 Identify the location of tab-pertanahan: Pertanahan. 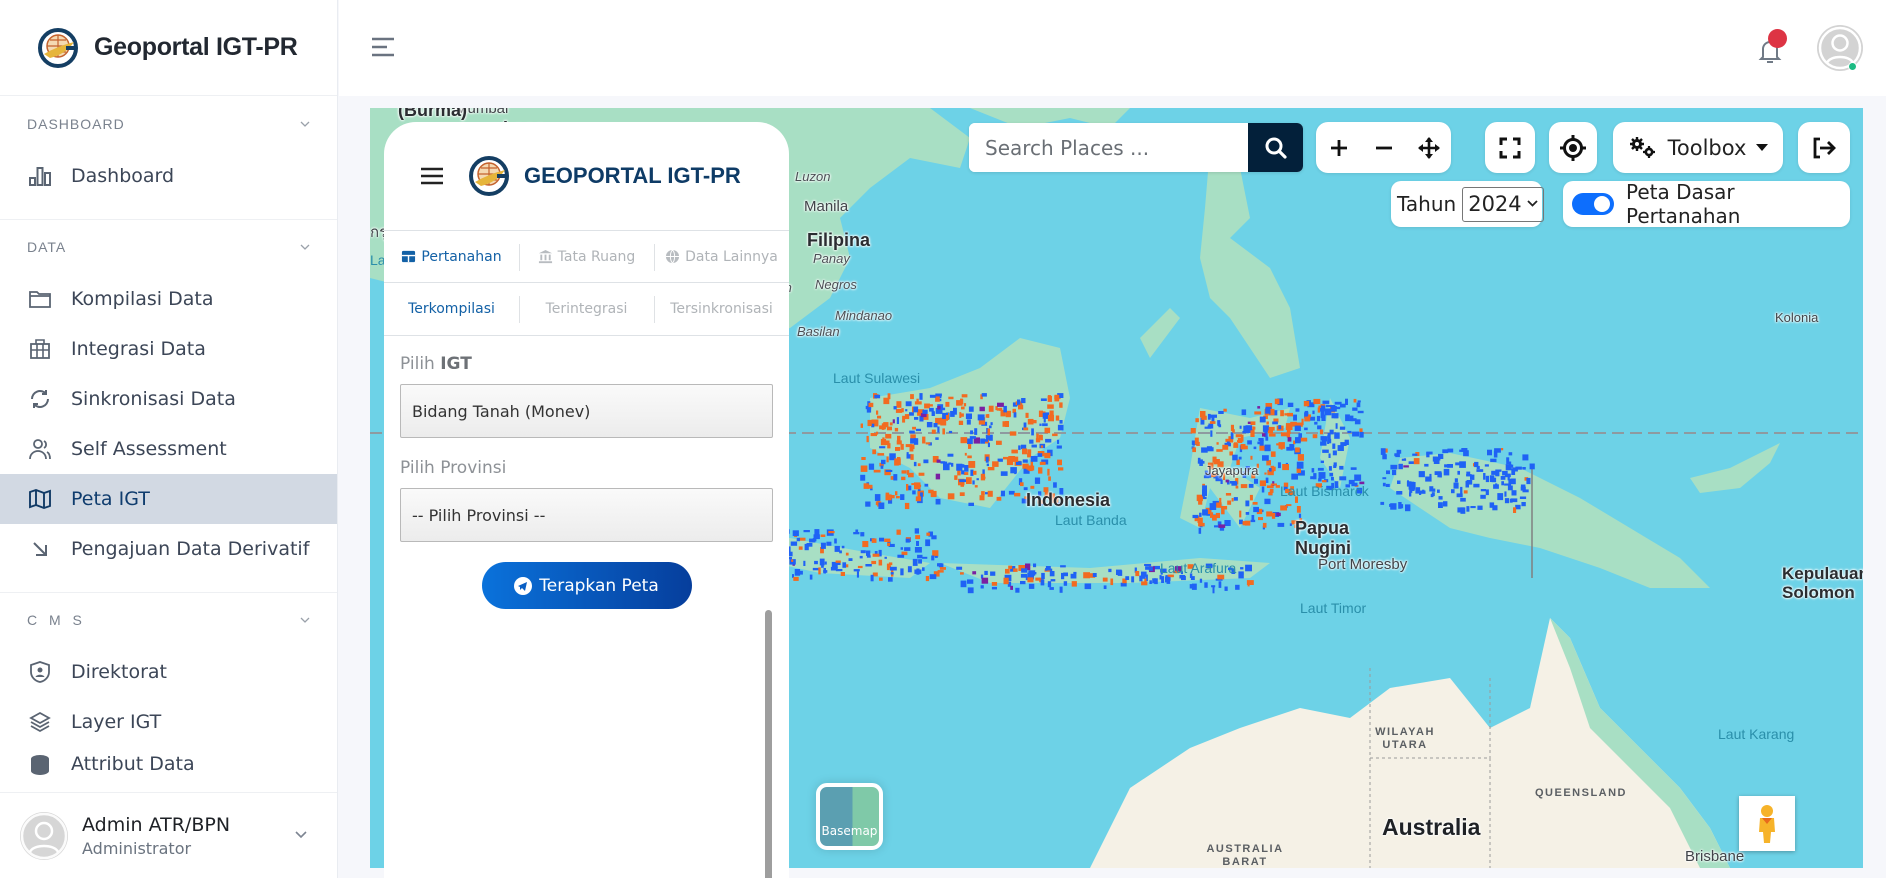
(451, 256).